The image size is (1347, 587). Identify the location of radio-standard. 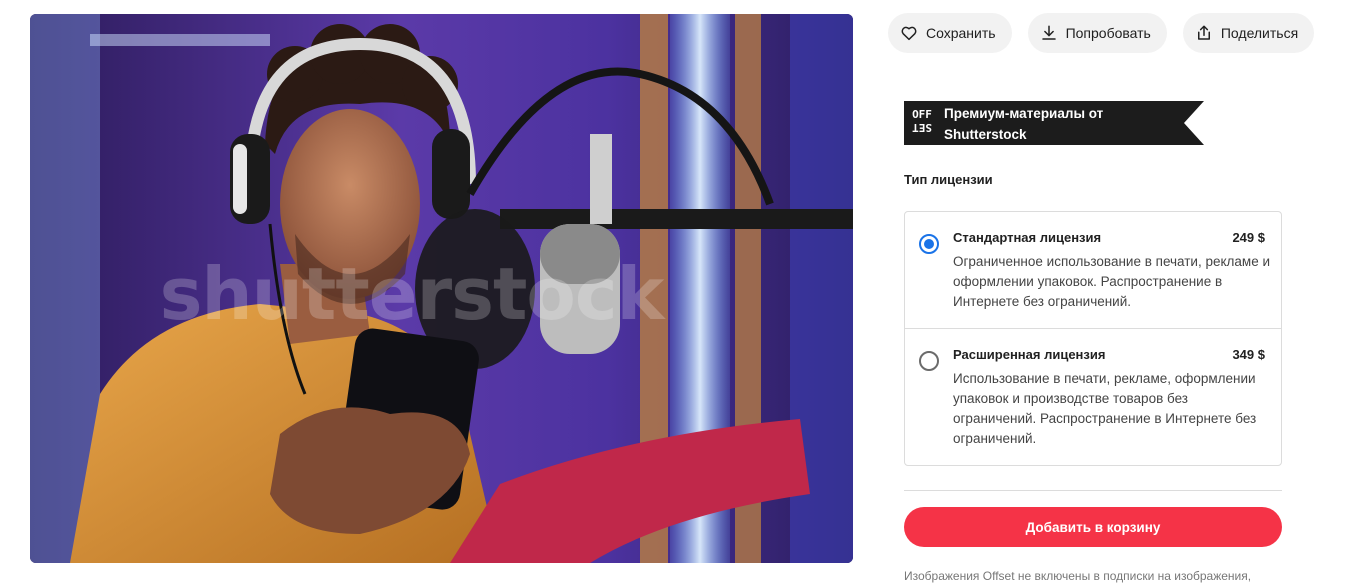
(929, 244).